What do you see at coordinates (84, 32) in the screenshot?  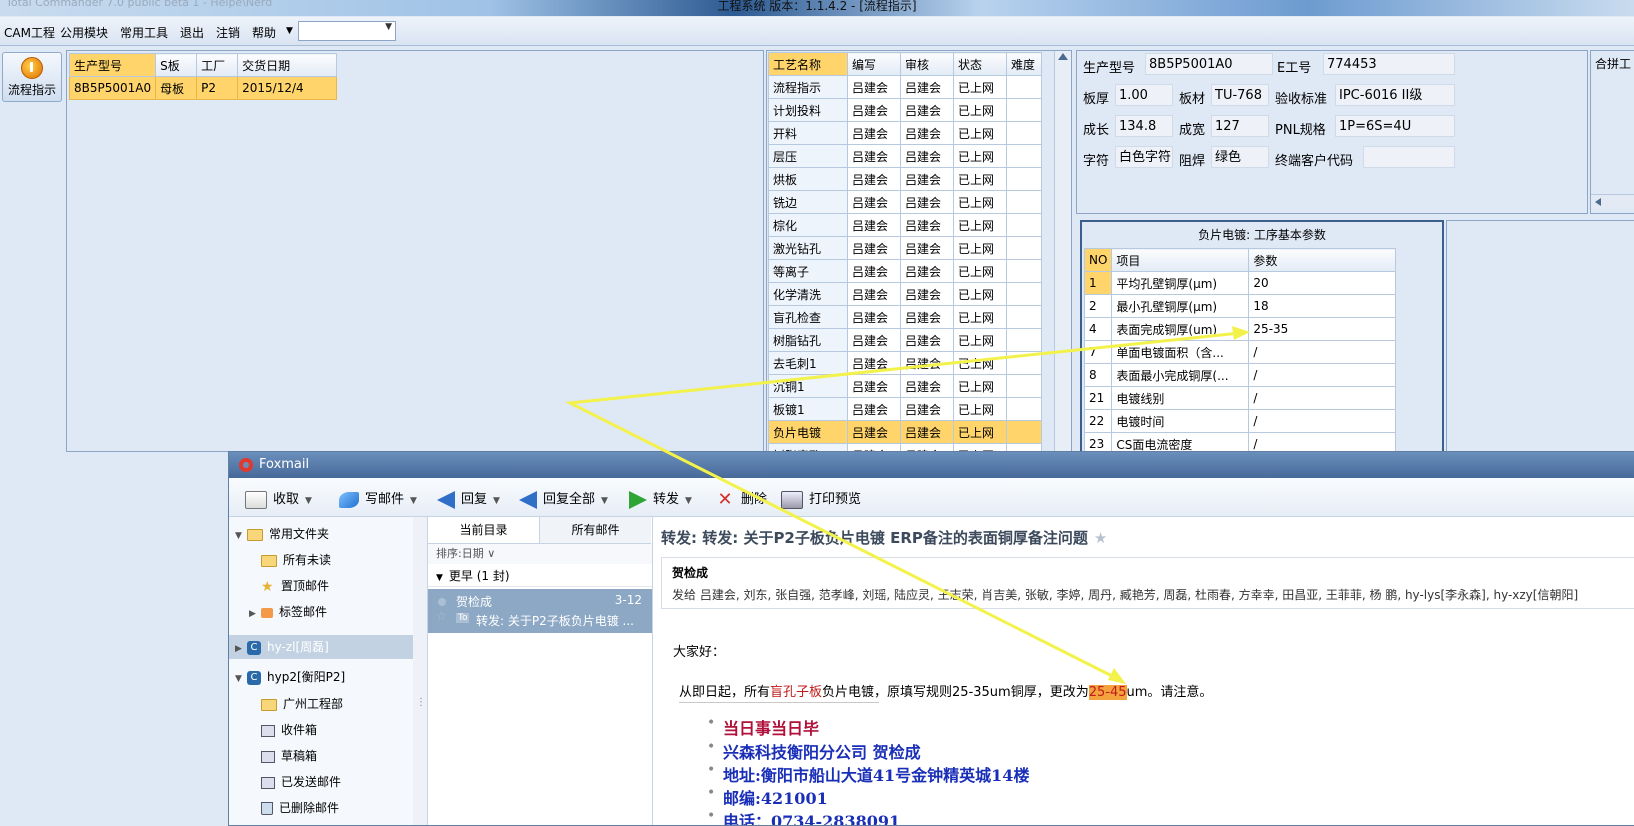 I see `menu-common-module: 公用模块` at bounding box center [84, 32].